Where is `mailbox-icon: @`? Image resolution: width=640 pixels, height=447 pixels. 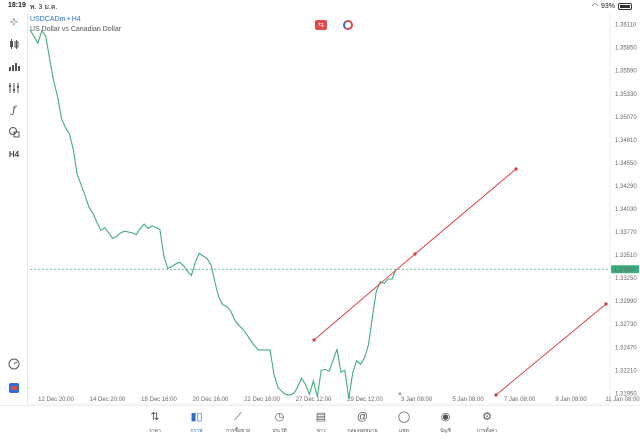 mailbox-icon: @ is located at coordinates (362, 417).